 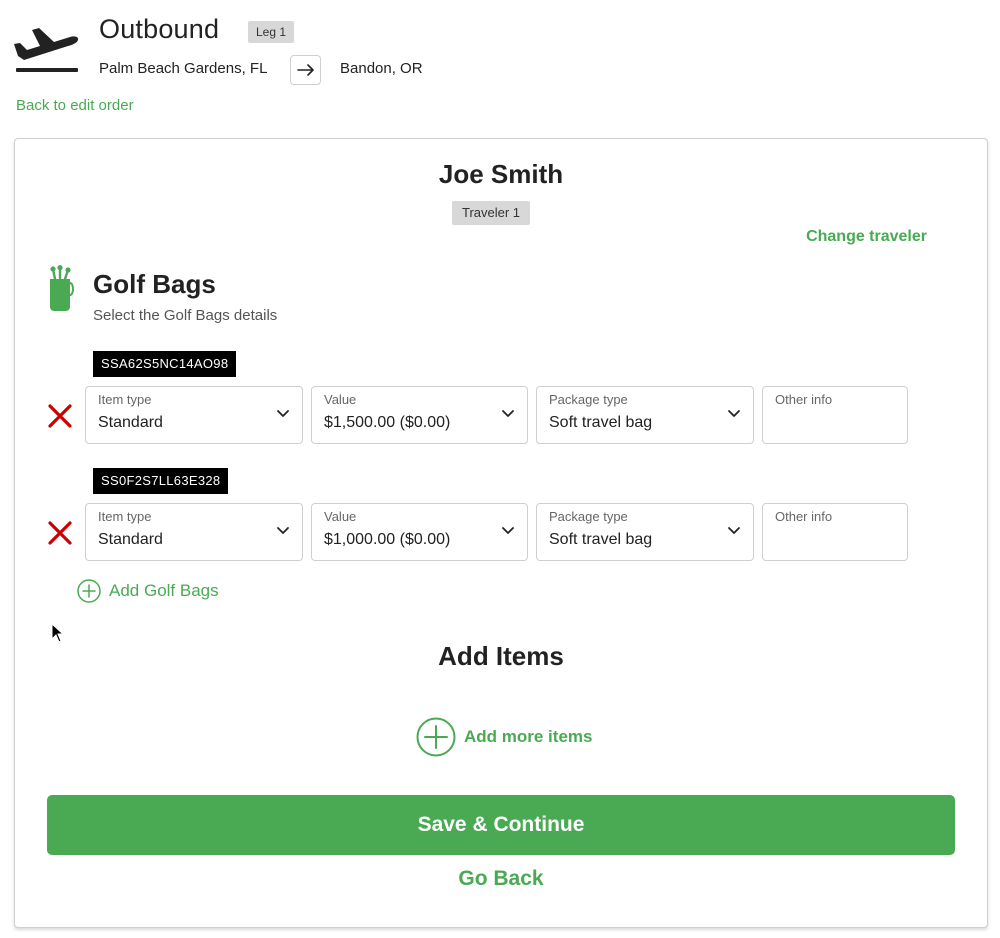 I want to click on add-golf-bags-label: Add Golf Bags, so click(x=164, y=590).